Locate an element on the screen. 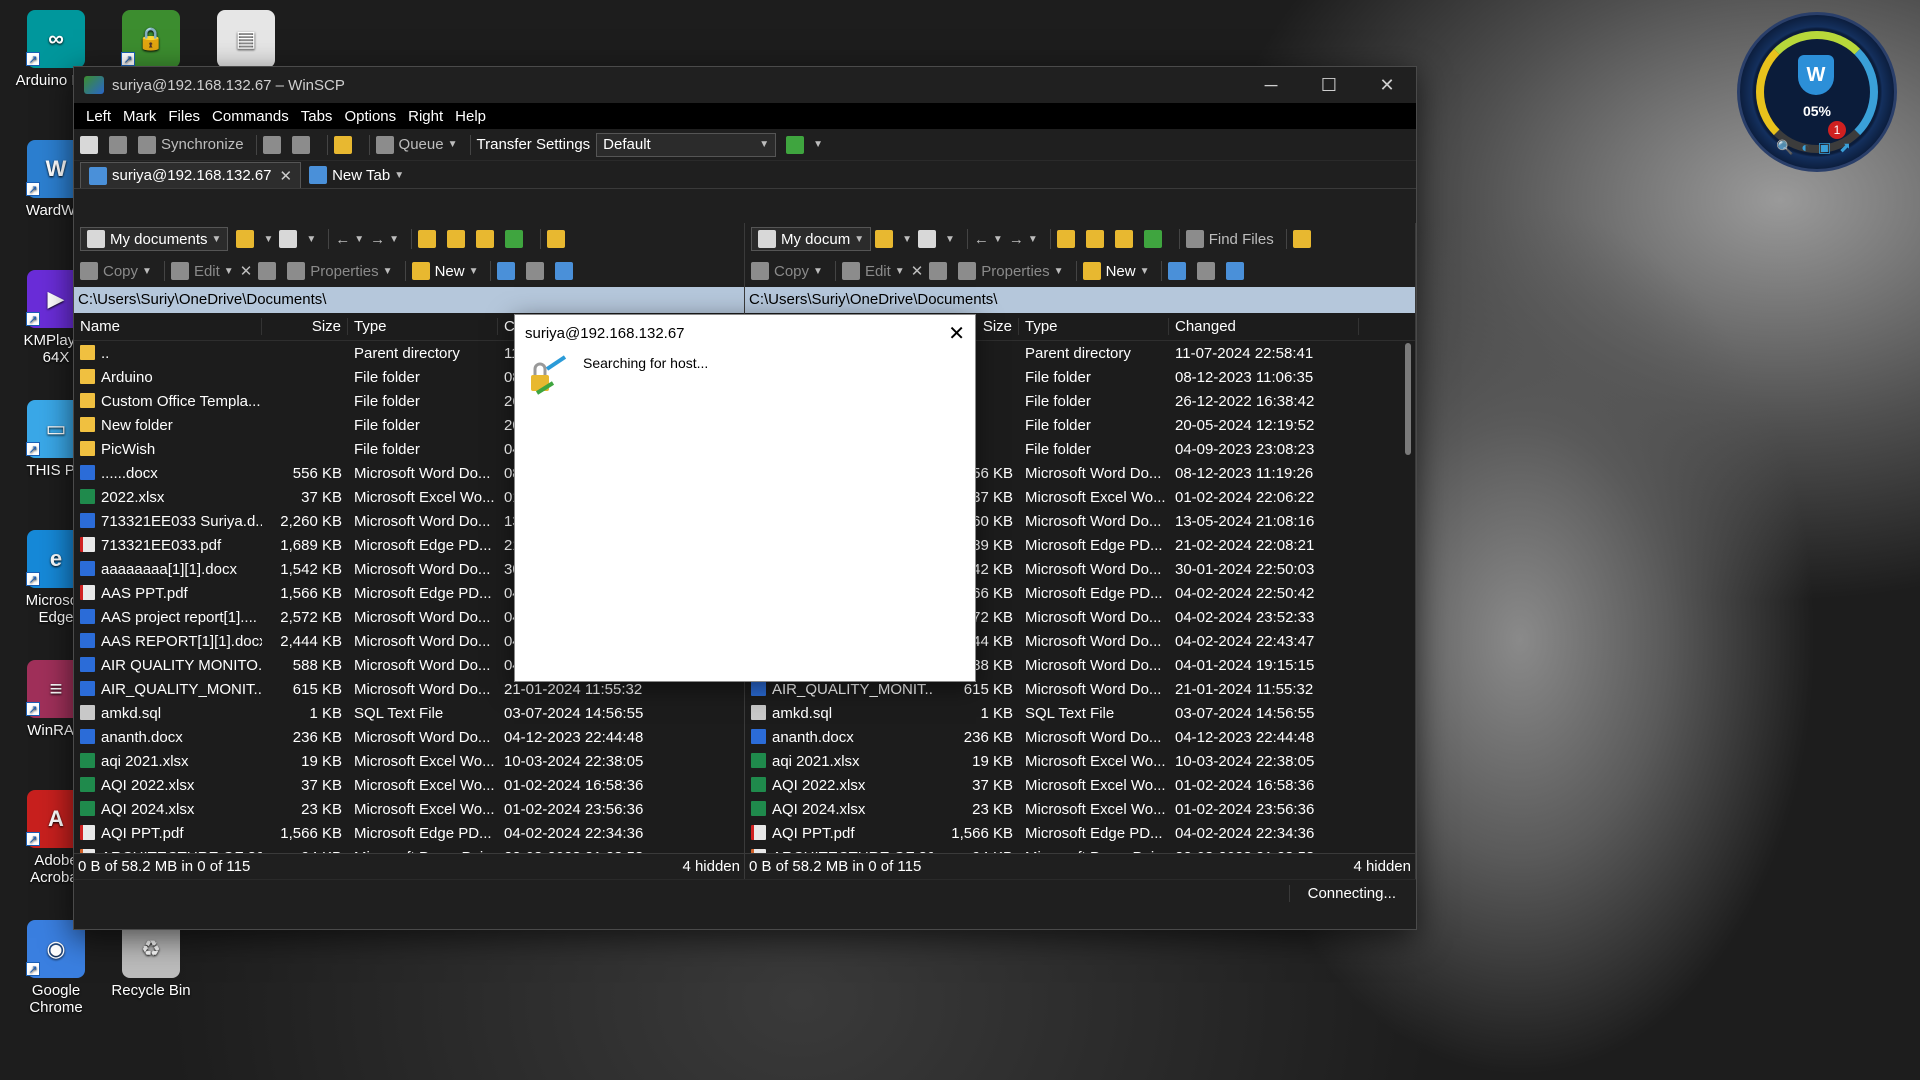 This screenshot has width=1920, height=1080. find-files-button: Find Files is located at coordinates (1229, 239).